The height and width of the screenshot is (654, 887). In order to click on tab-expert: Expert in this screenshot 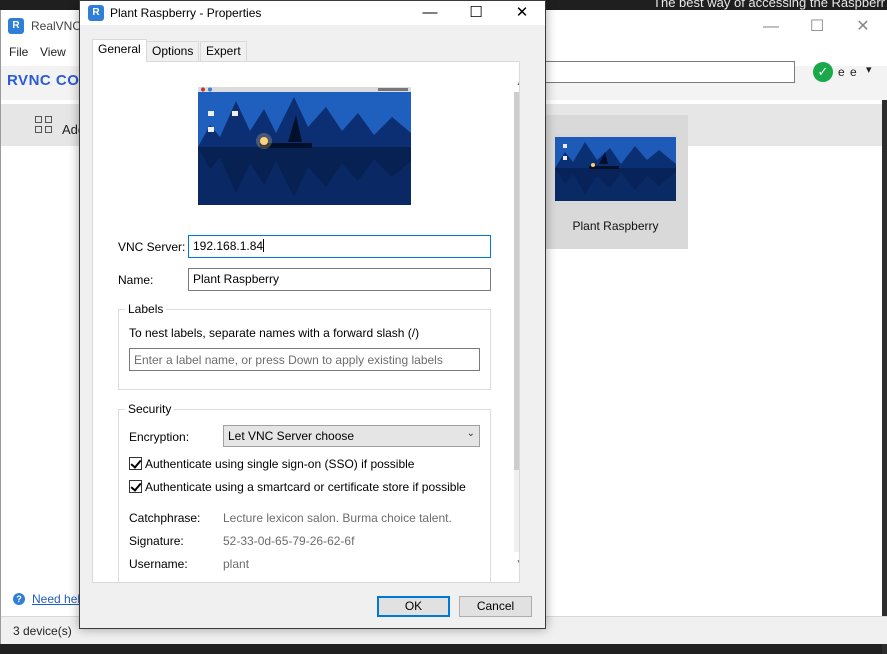, I will do `click(223, 51)`.